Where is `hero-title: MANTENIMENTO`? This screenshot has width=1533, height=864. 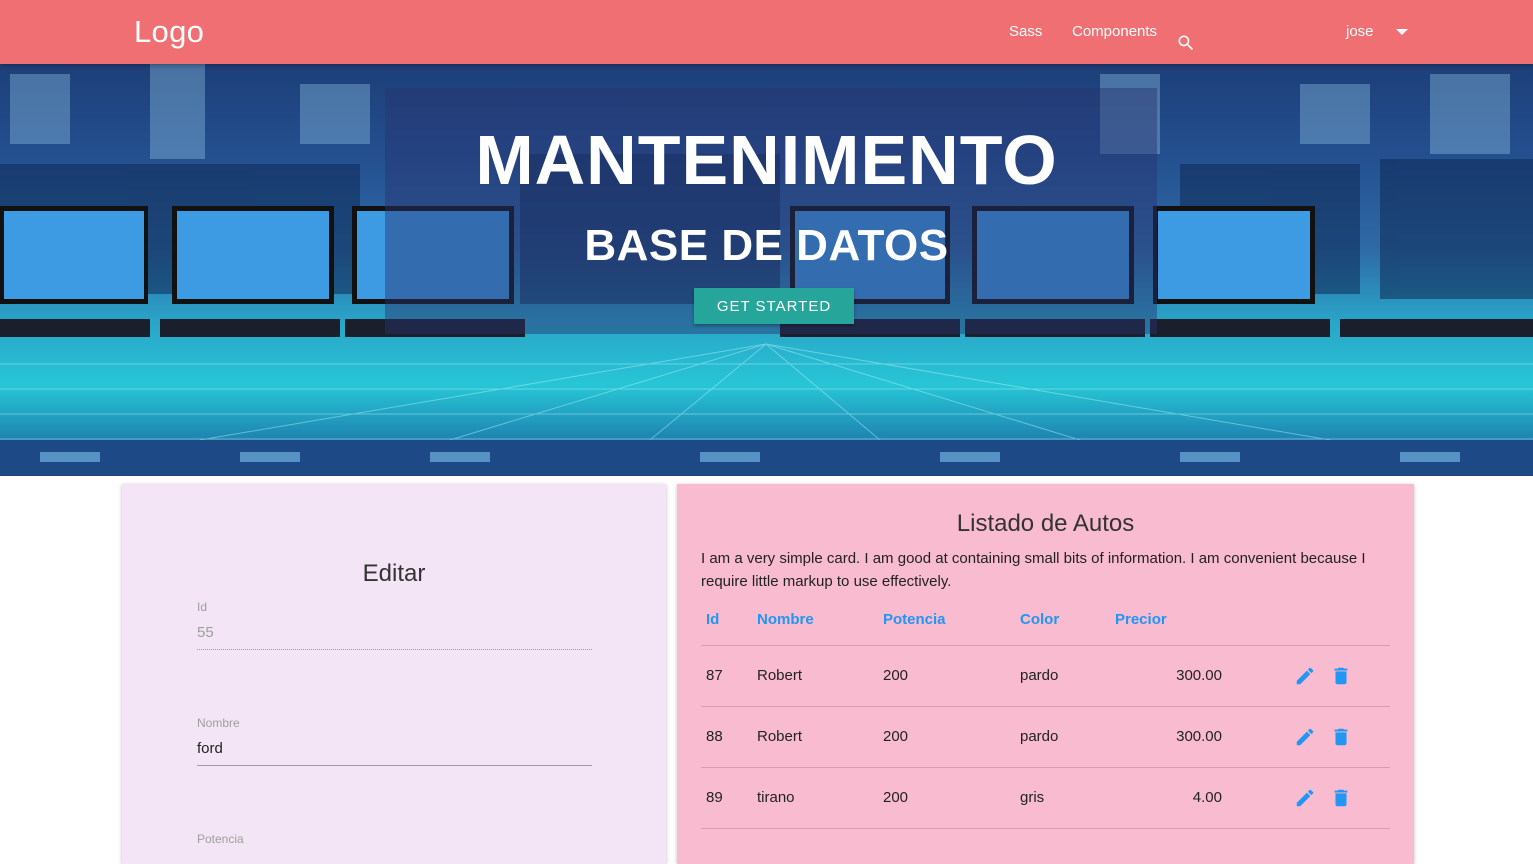
hero-title: MANTENIMENTO is located at coordinates (766, 160).